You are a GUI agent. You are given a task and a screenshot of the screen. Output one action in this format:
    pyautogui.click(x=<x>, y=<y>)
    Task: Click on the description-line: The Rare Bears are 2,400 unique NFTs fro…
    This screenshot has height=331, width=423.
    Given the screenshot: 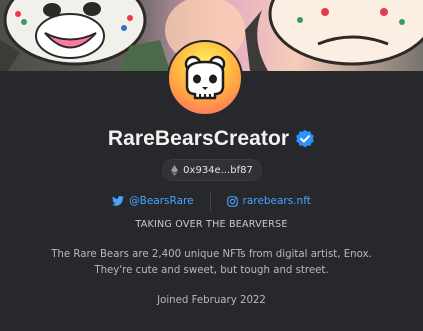 What is the action you would take?
    pyautogui.click(x=211, y=254)
    